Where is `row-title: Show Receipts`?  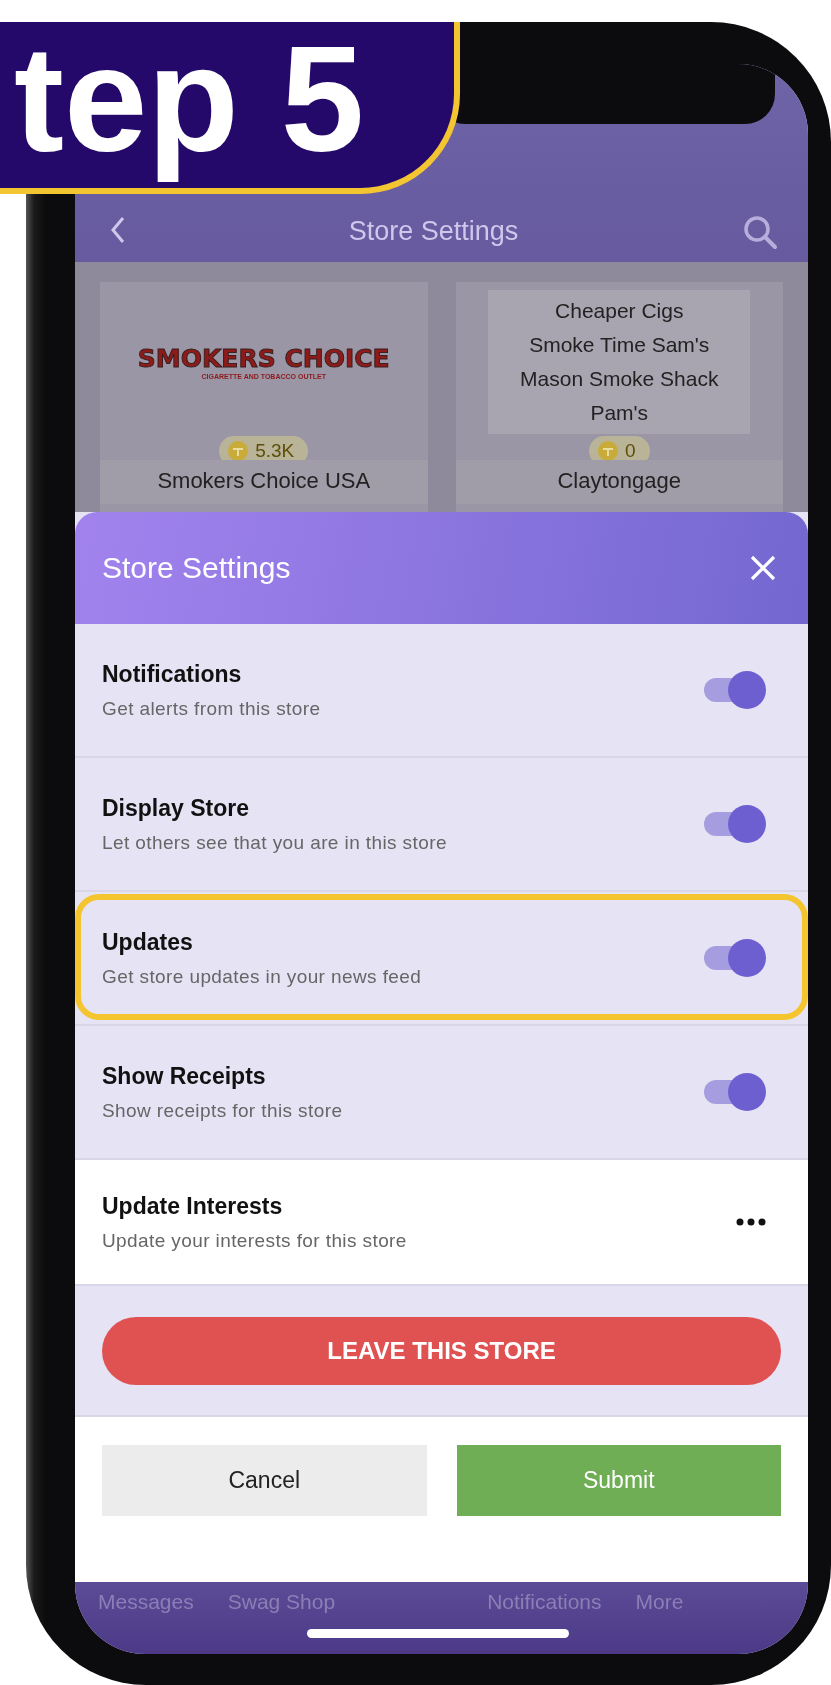 row-title: Show Receipts is located at coordinates (184, 1076).